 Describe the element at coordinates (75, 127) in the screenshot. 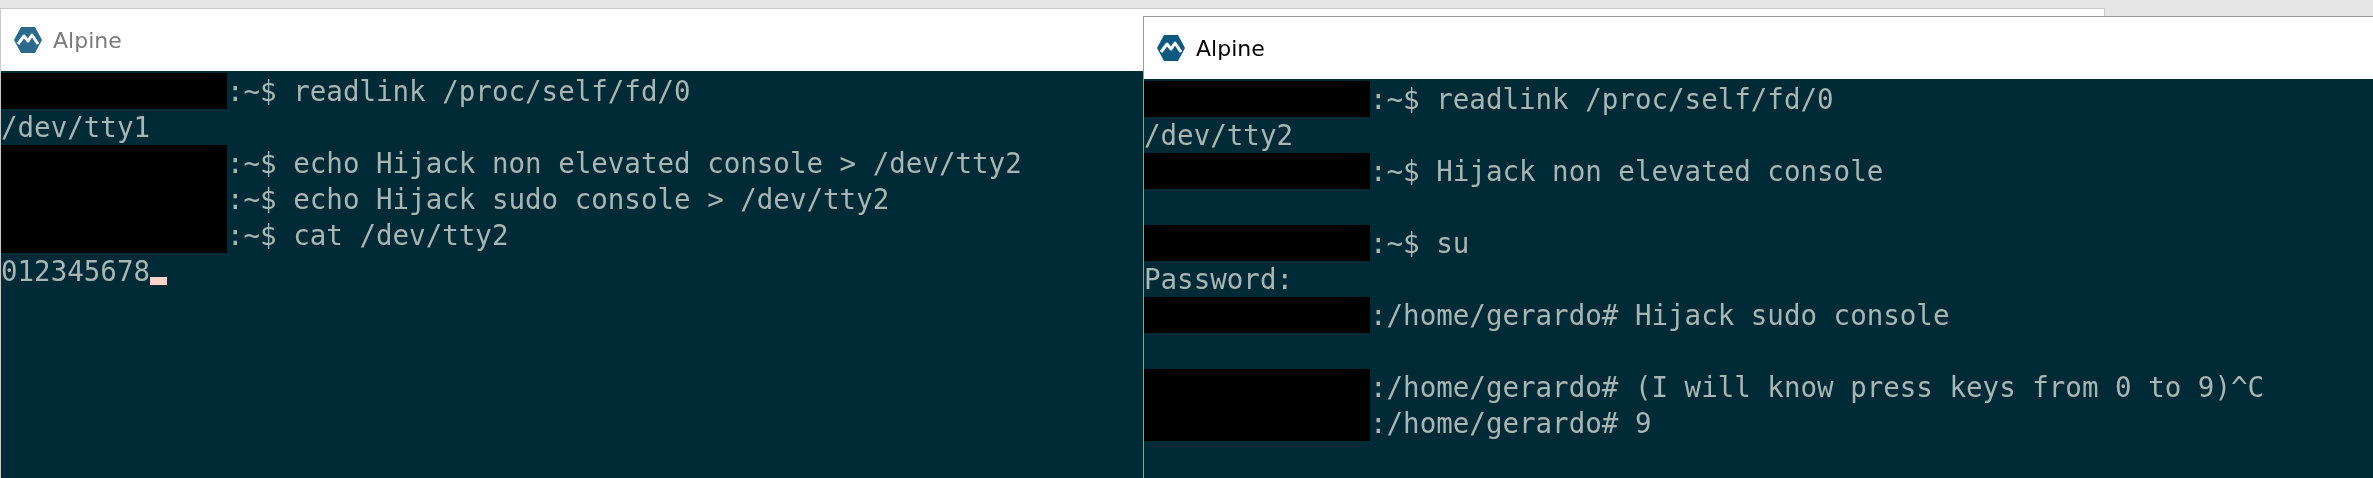

I see `terminal-output: /dev/tty1` at that location.